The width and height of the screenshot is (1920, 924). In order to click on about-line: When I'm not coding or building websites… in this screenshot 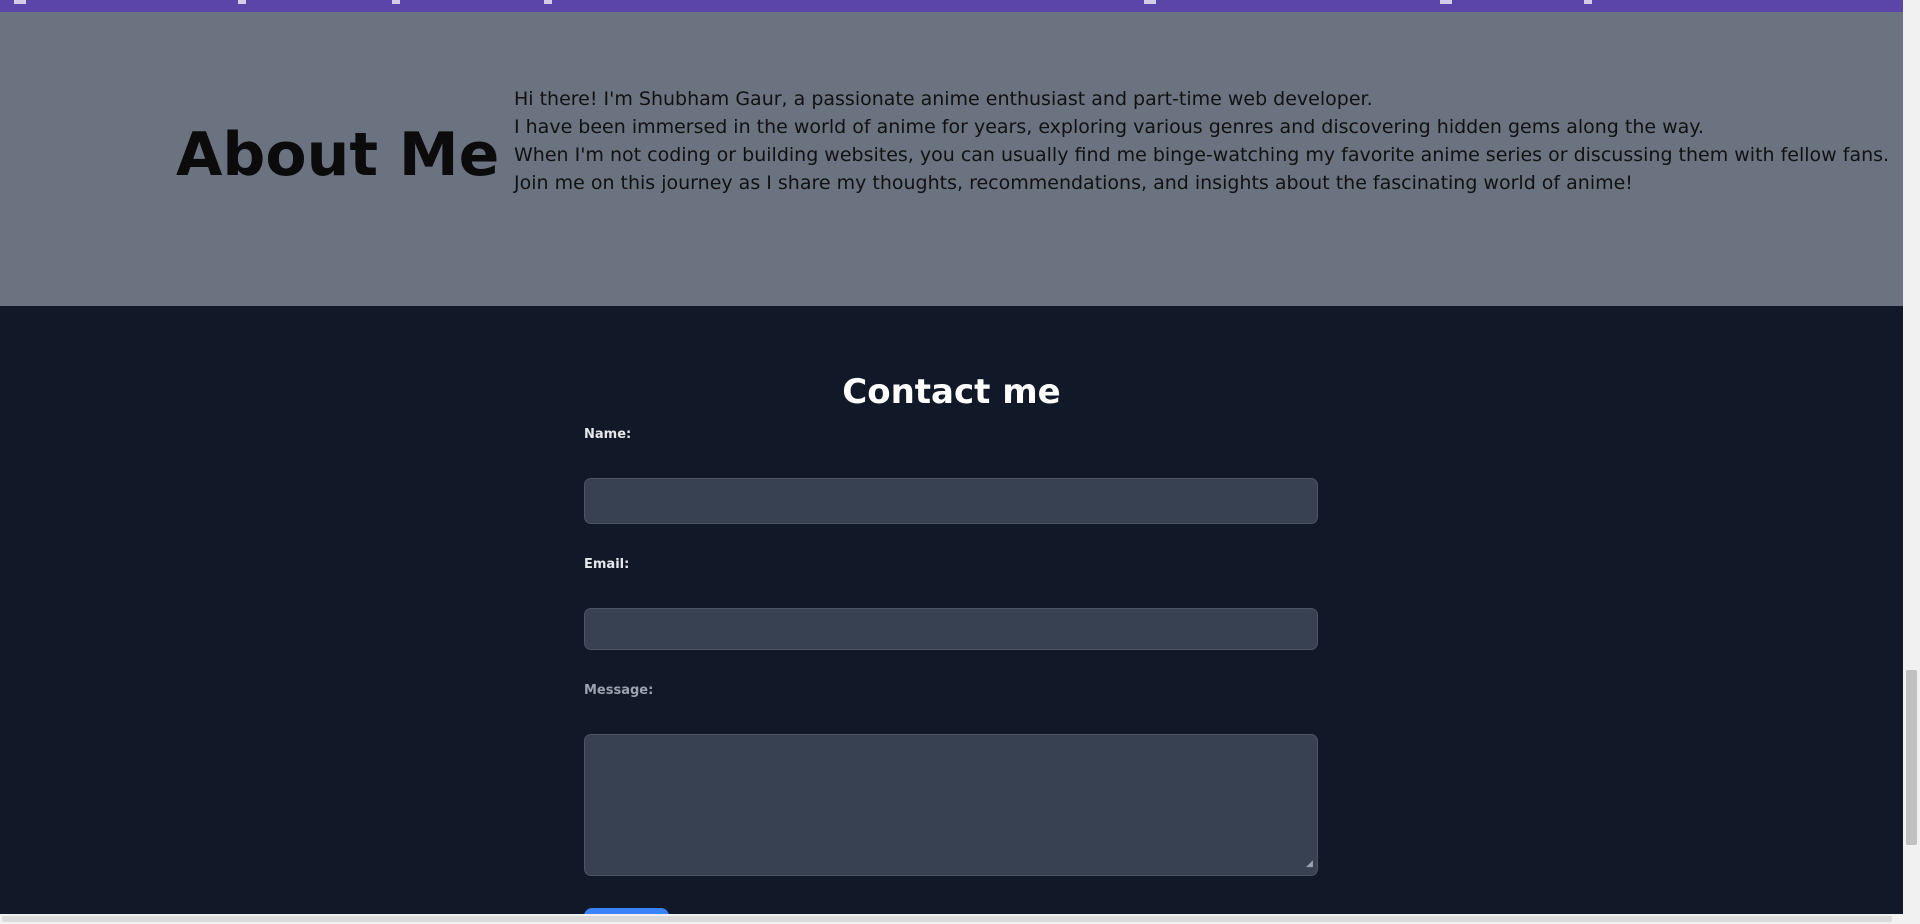, I will do `click(1202, 155)`.